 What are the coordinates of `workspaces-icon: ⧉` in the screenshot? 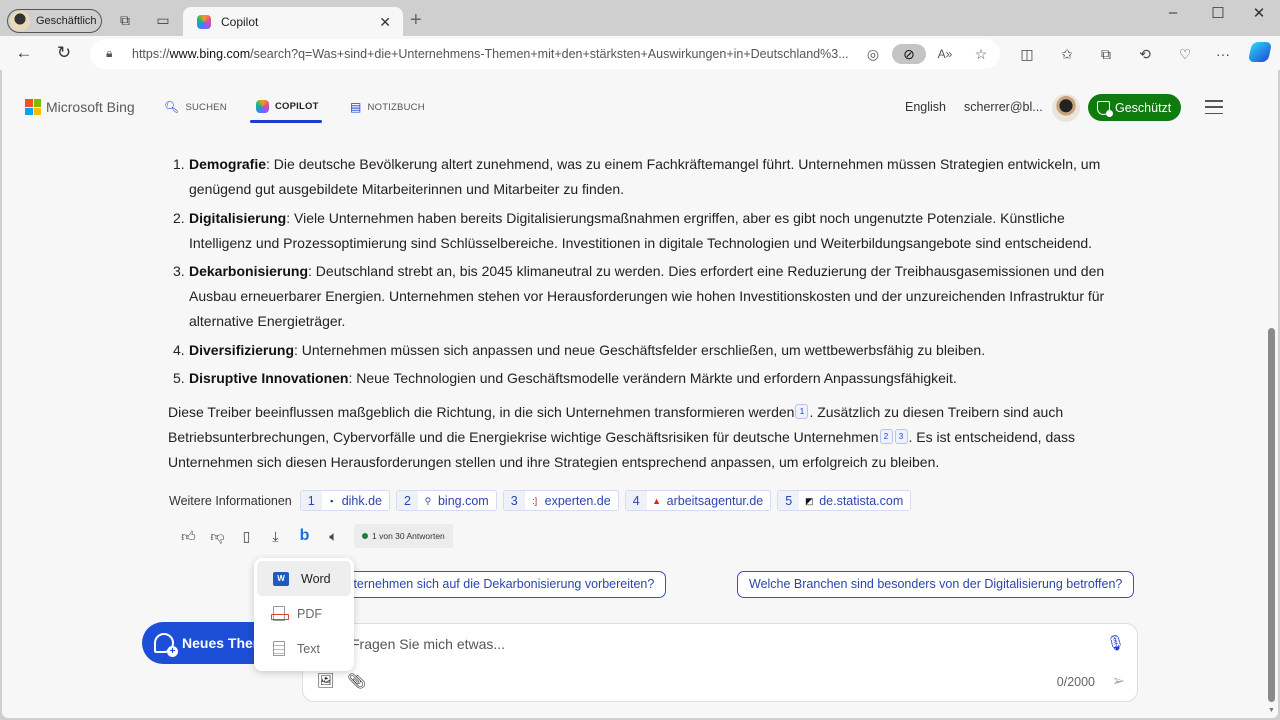 It's located at (125, 20).